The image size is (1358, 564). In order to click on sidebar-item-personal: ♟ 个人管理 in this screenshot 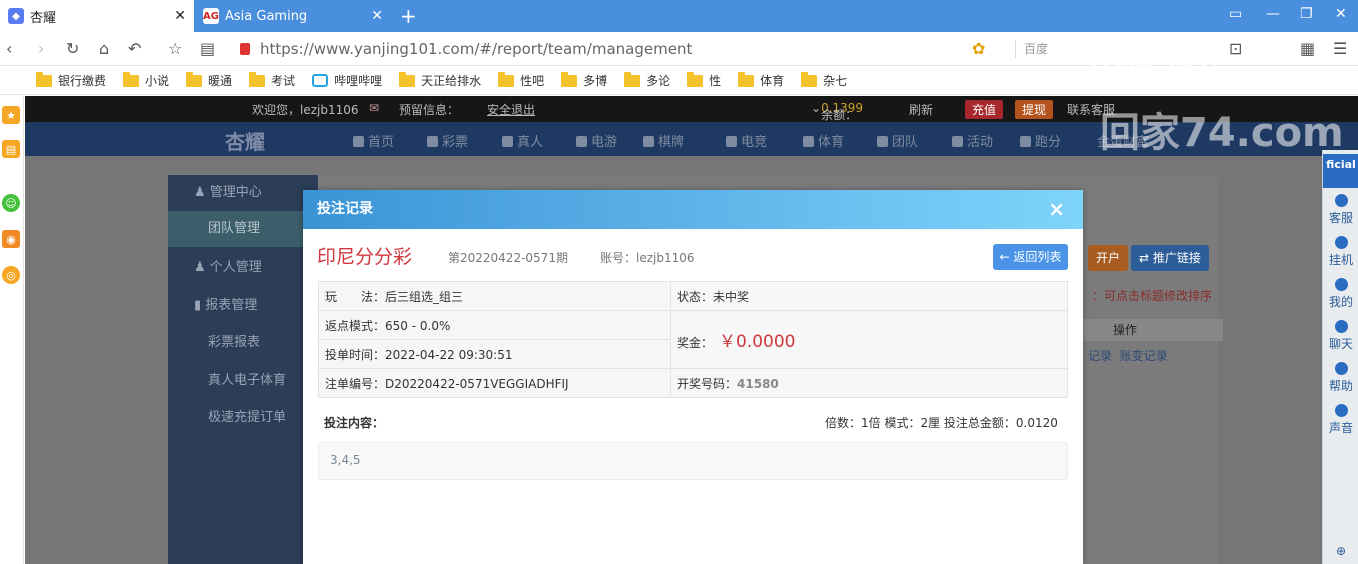, I will do `click(243, 268)`.